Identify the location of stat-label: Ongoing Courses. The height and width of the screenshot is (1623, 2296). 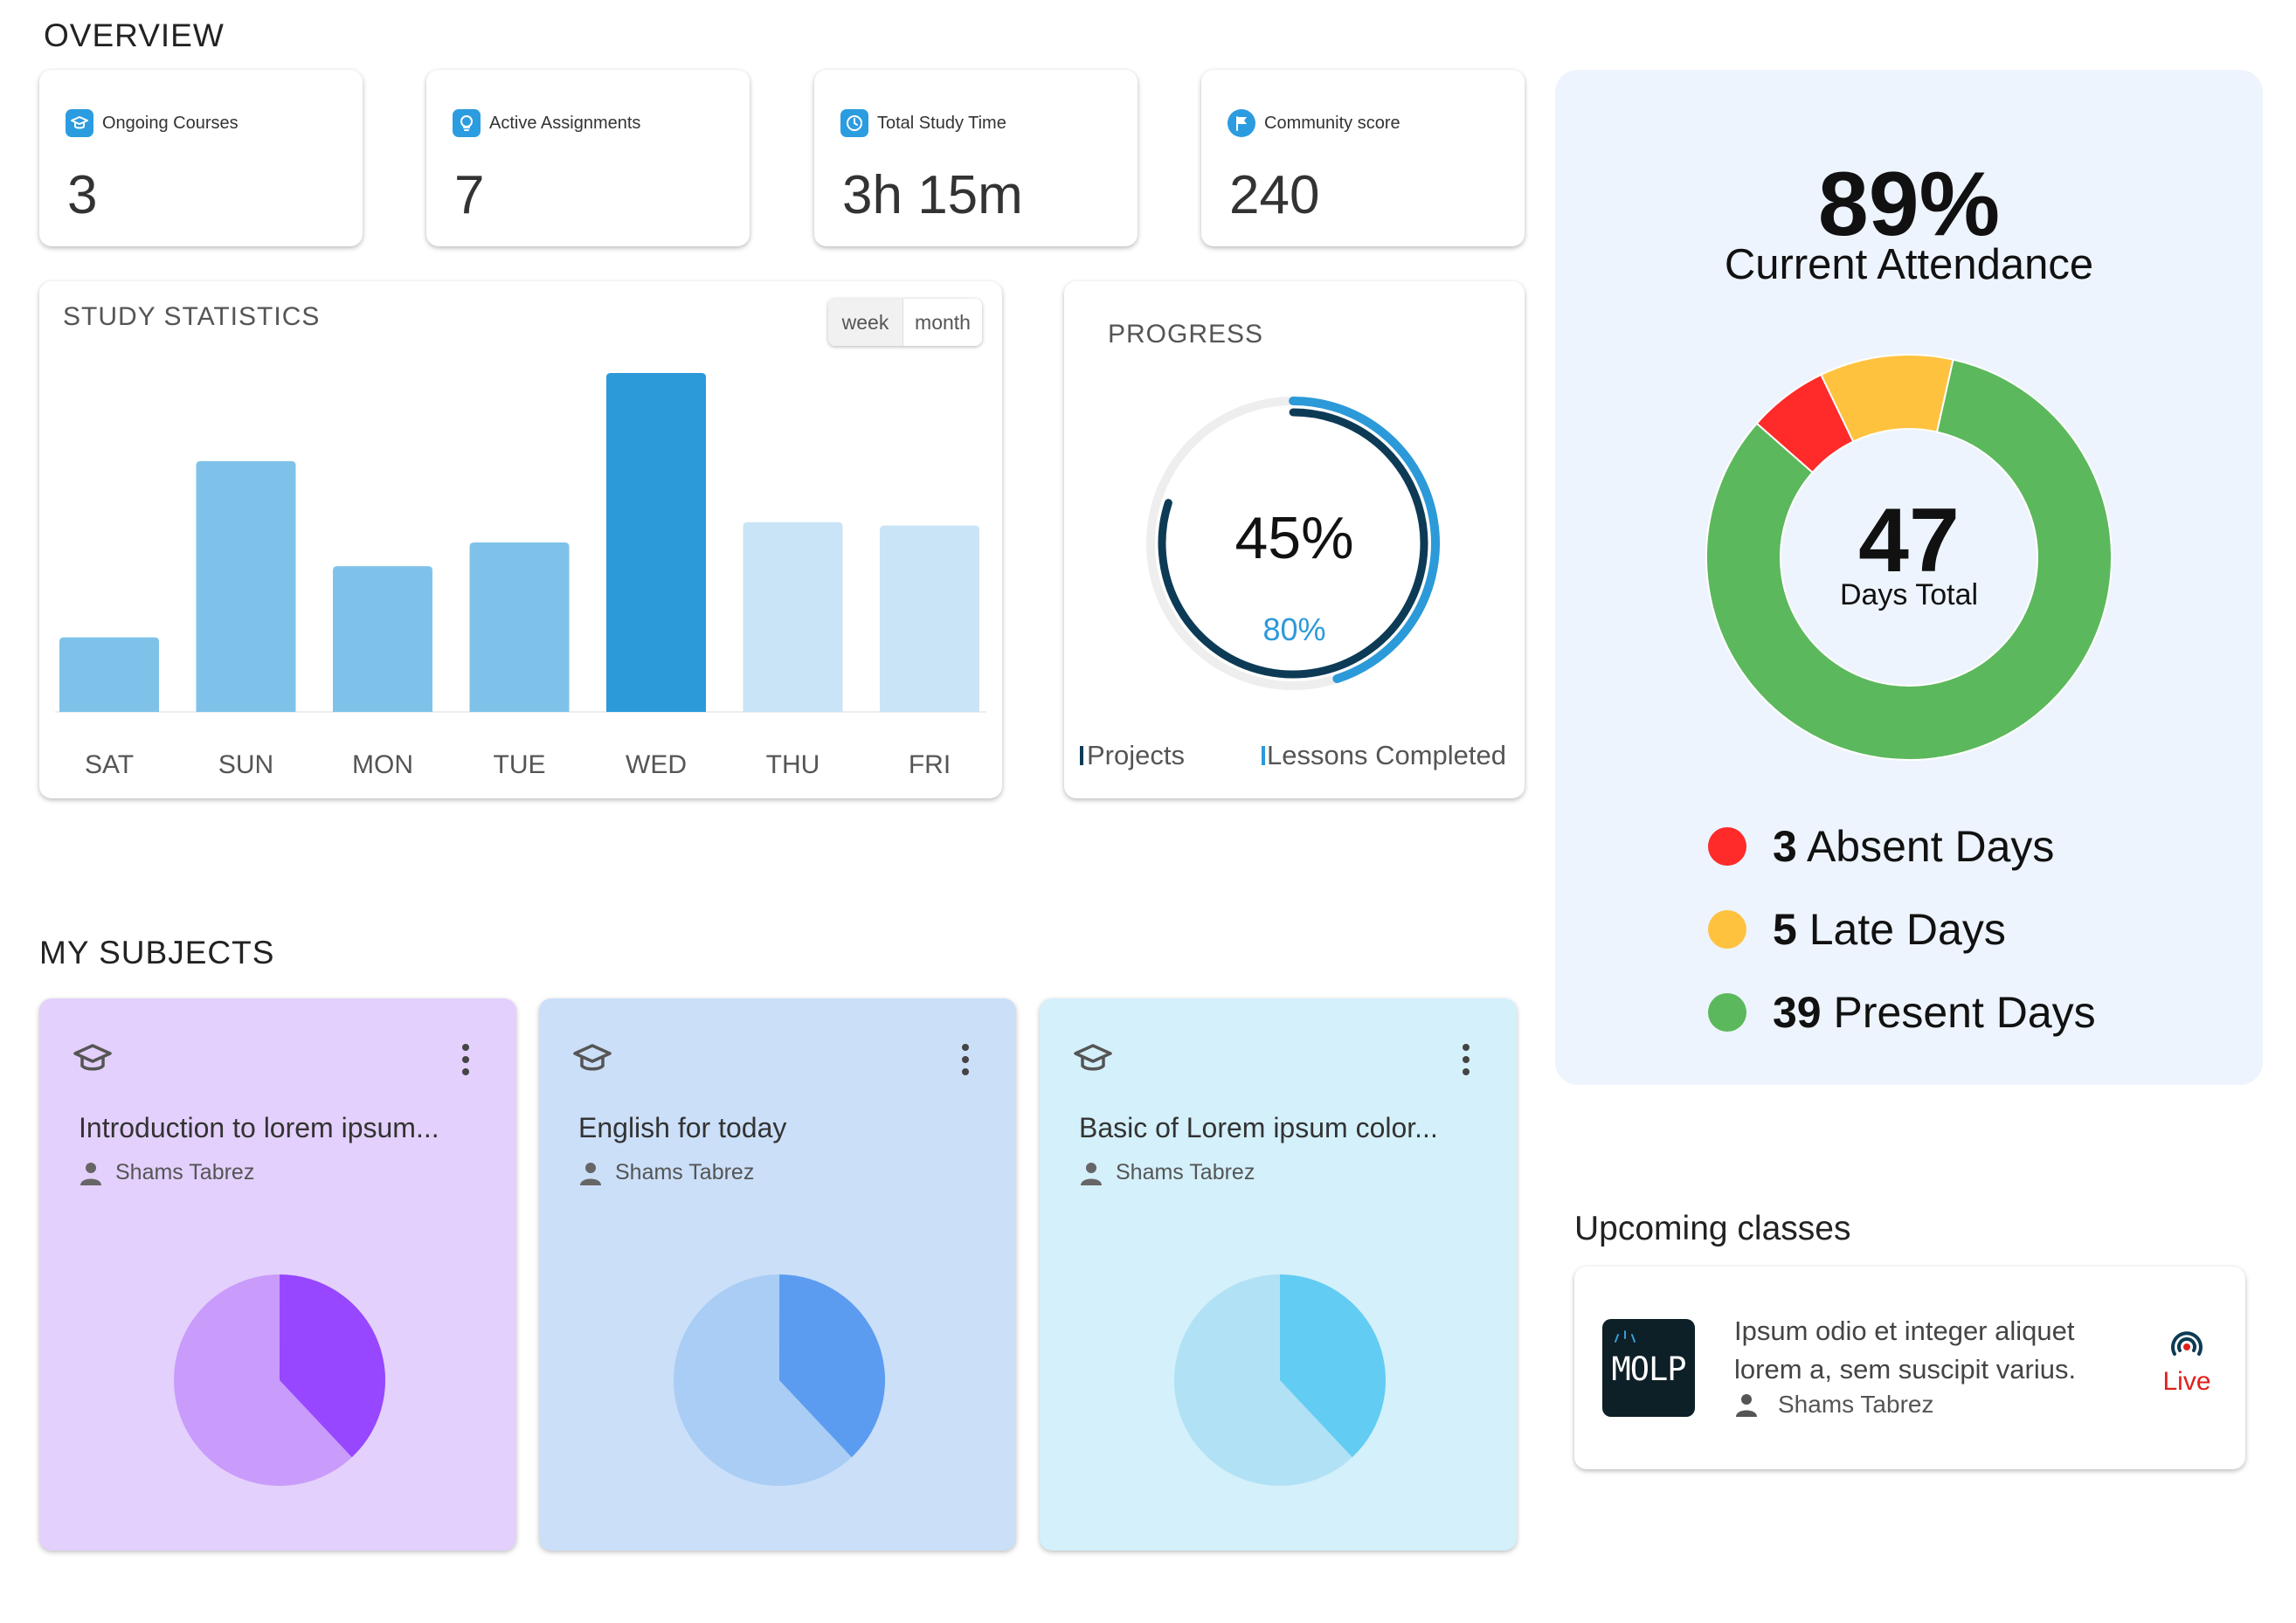
(170, 123).